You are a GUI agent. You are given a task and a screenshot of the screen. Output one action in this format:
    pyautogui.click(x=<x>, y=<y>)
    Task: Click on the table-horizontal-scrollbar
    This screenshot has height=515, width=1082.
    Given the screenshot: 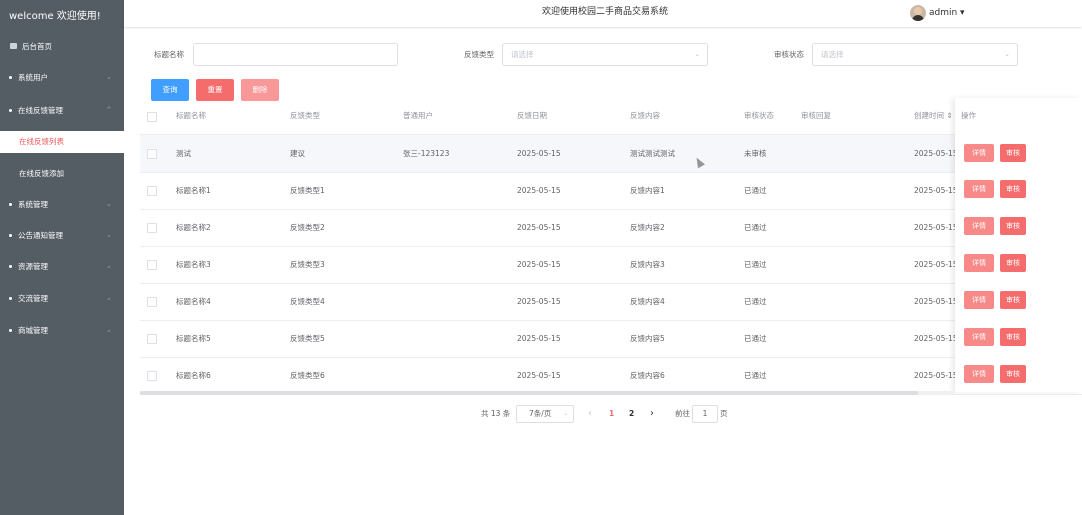 What is the action you would take?
    pyautogui.click(x=547, y=393)
    